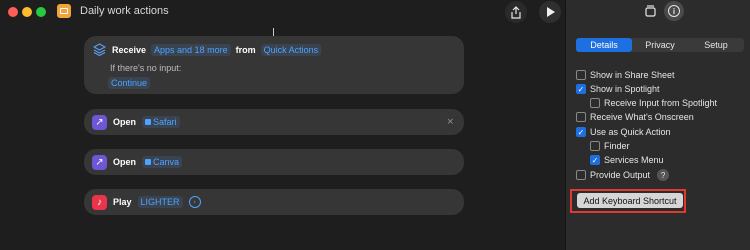 Image resolution: width=750 pixels, height=250 pixels. Describe the element at coordinates (604, 45) in the screenshot. I see `tab-details: Details` at that location.